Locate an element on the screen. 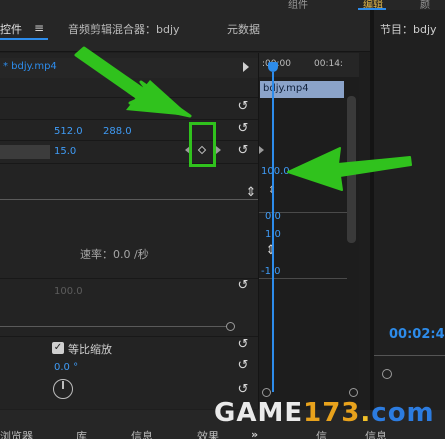  watermark-com-text: com is located at coordinates (403, 413).